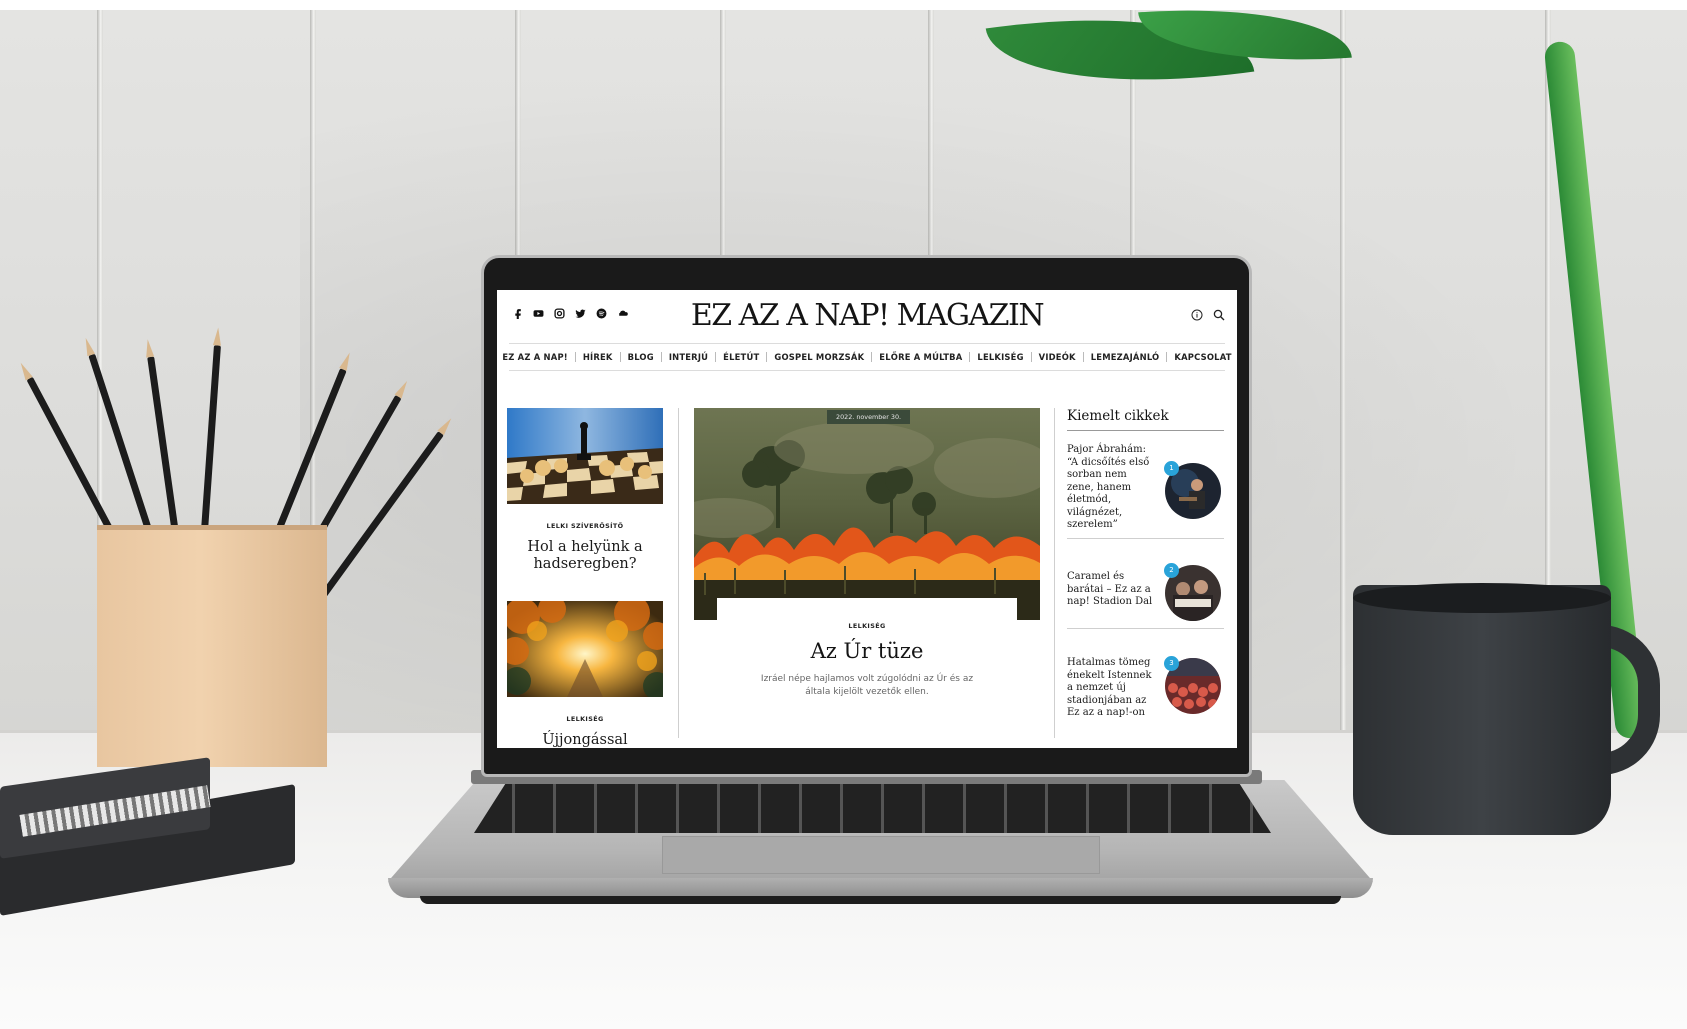 The width and height of the screenshot is (1687, 1029). What do you see at coordinates (641, 357) in the screenshot?
I see `nav-item-blog: BLOG` at bounding box center [641, 357].